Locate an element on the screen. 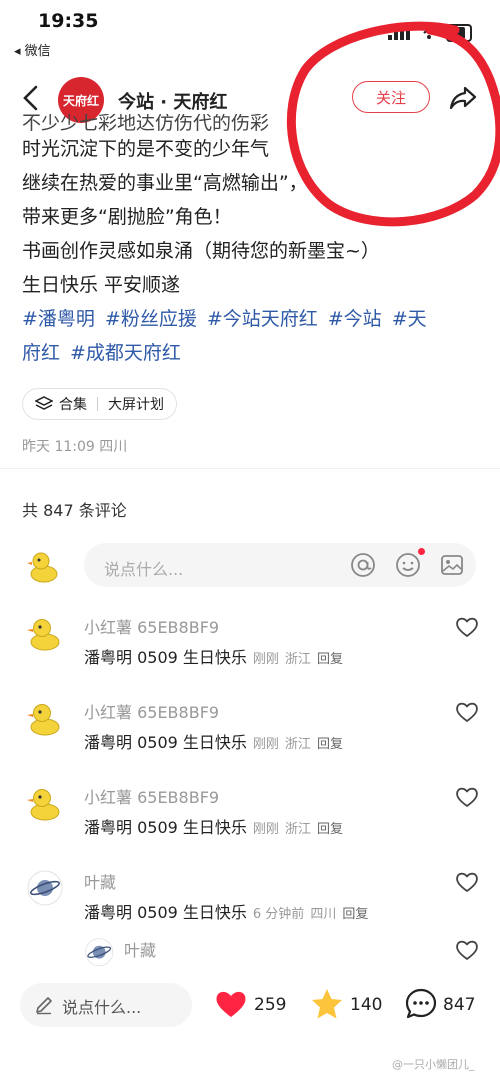  share-icon is located at coordinates (463, 98).